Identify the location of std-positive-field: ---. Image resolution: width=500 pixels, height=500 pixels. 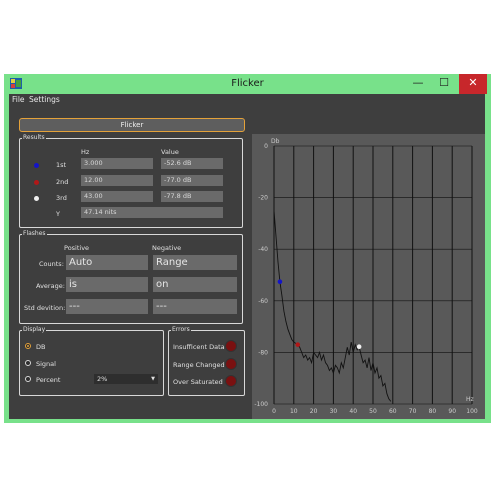
(107, 306).